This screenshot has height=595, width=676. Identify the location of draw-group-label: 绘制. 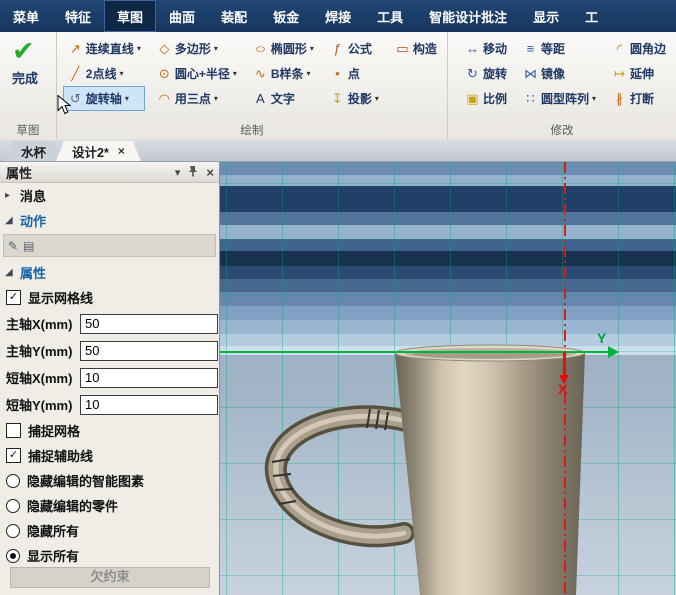
(252, 131).